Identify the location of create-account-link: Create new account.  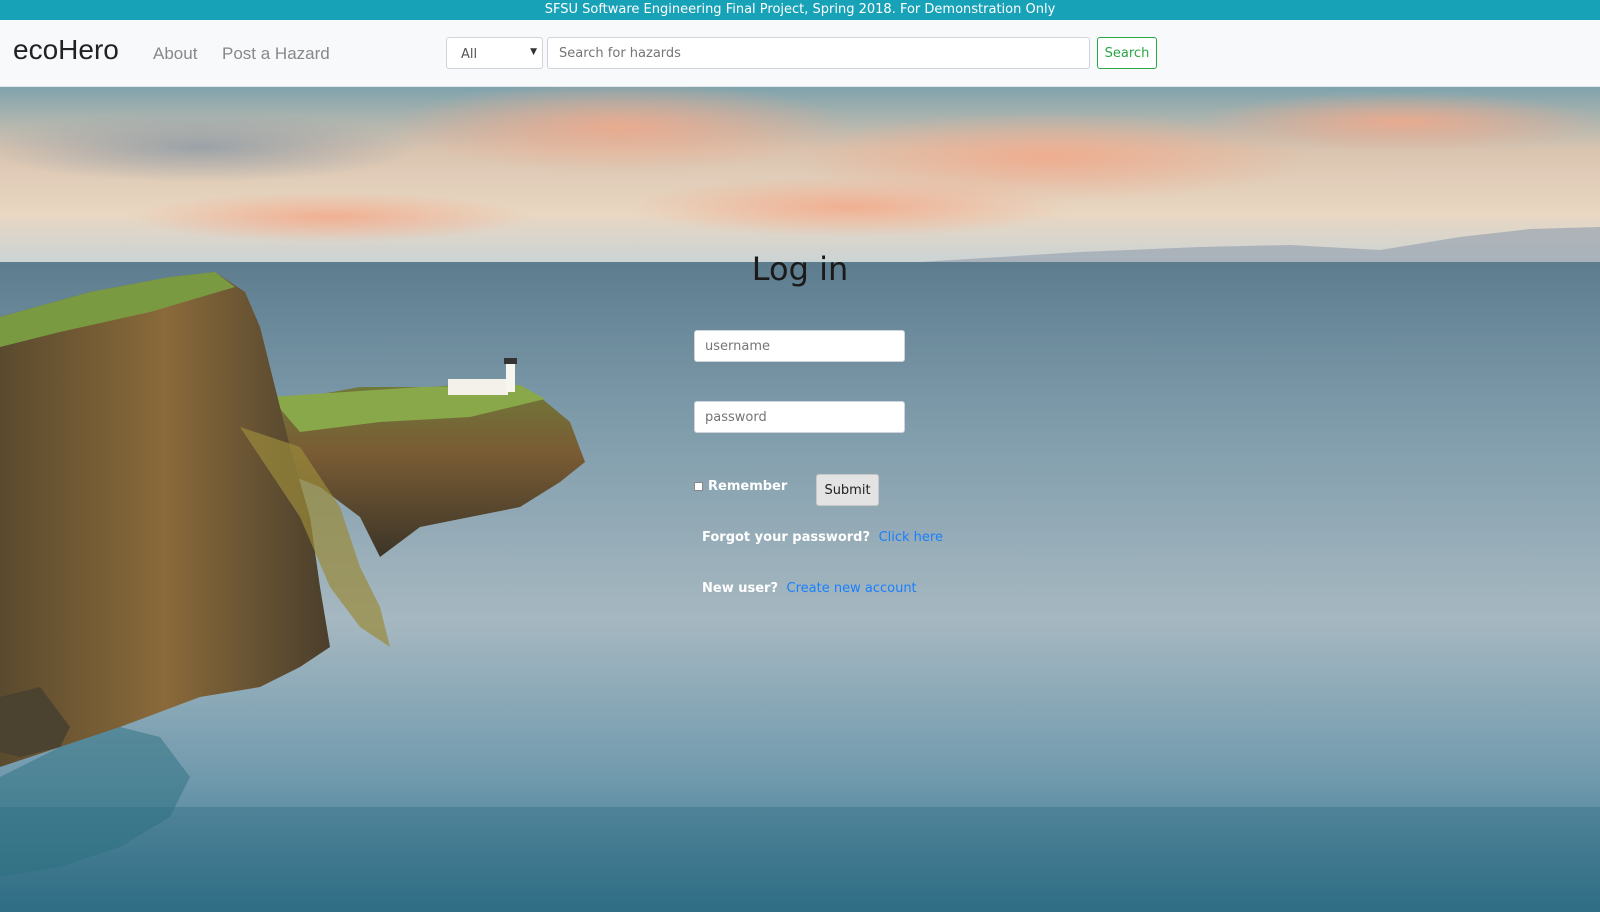
(852, 588).